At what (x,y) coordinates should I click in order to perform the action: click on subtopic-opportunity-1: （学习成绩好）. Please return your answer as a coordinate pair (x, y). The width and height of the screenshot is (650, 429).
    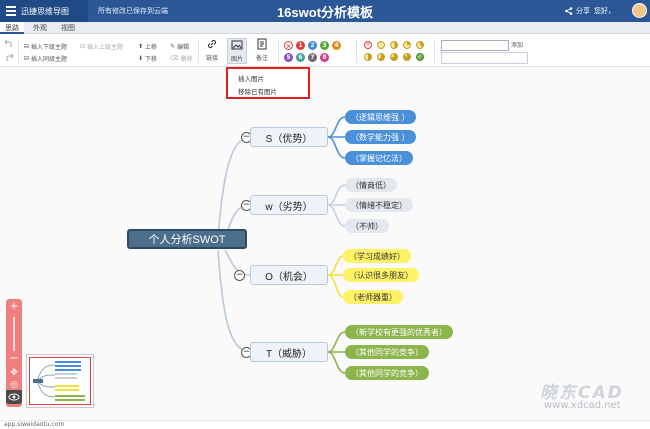
    Looking at the image, I should click on (377, 256).